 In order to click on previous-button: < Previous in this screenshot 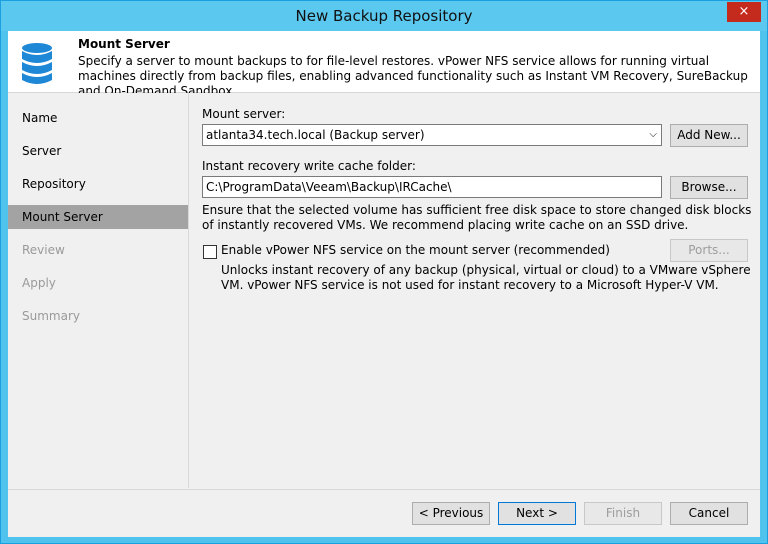, I will do `click(451, 513)`.